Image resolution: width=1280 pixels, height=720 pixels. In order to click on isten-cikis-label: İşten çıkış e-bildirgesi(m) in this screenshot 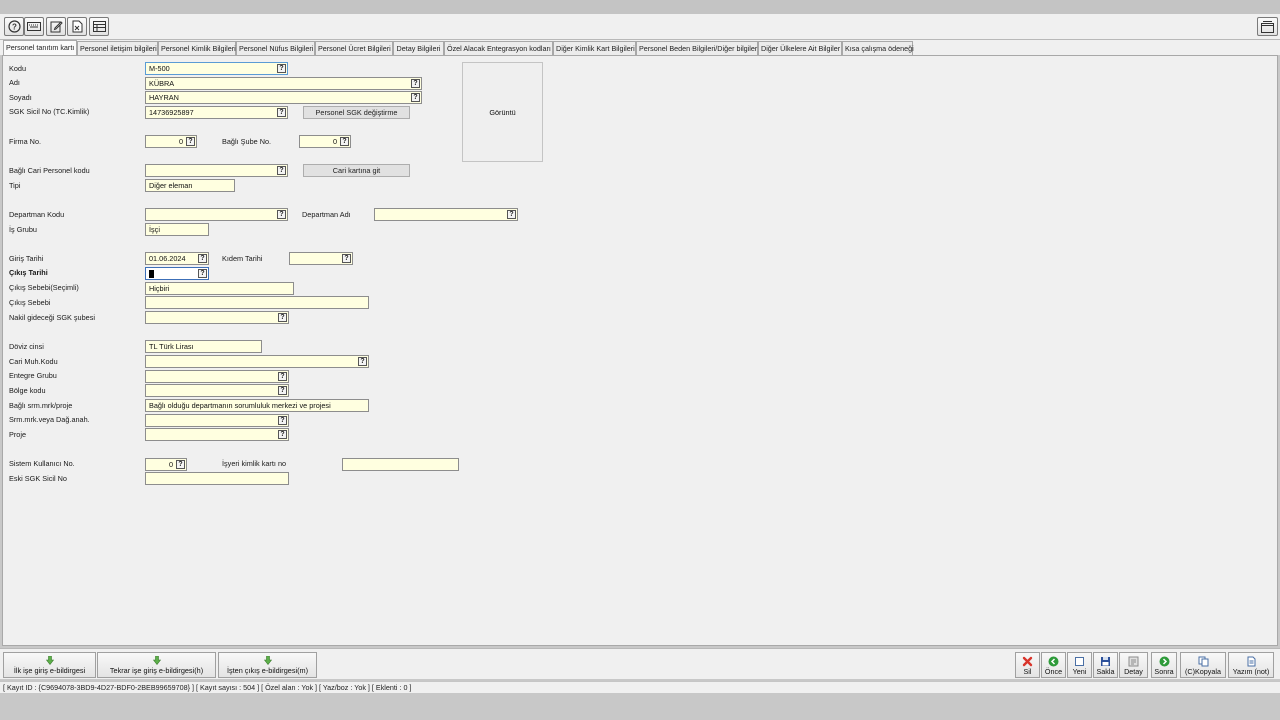, I will do `click(267, 670)`.